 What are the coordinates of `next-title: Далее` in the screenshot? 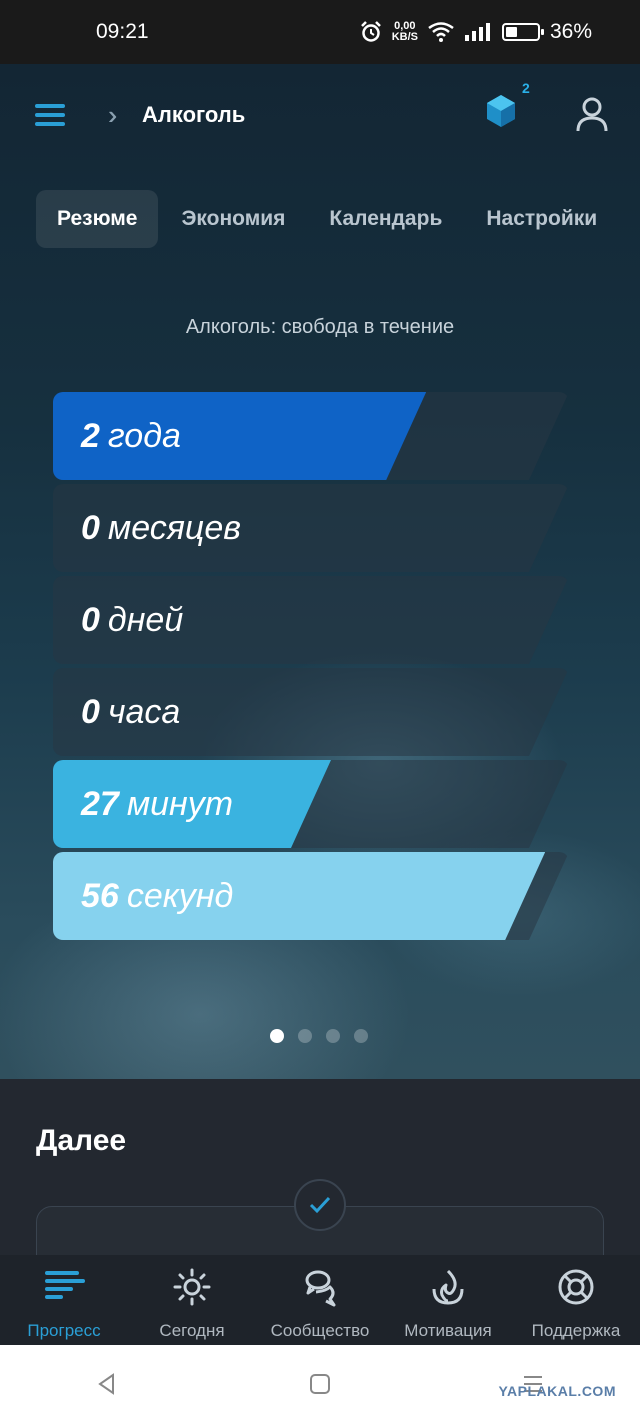 It's located at (81, 1140).